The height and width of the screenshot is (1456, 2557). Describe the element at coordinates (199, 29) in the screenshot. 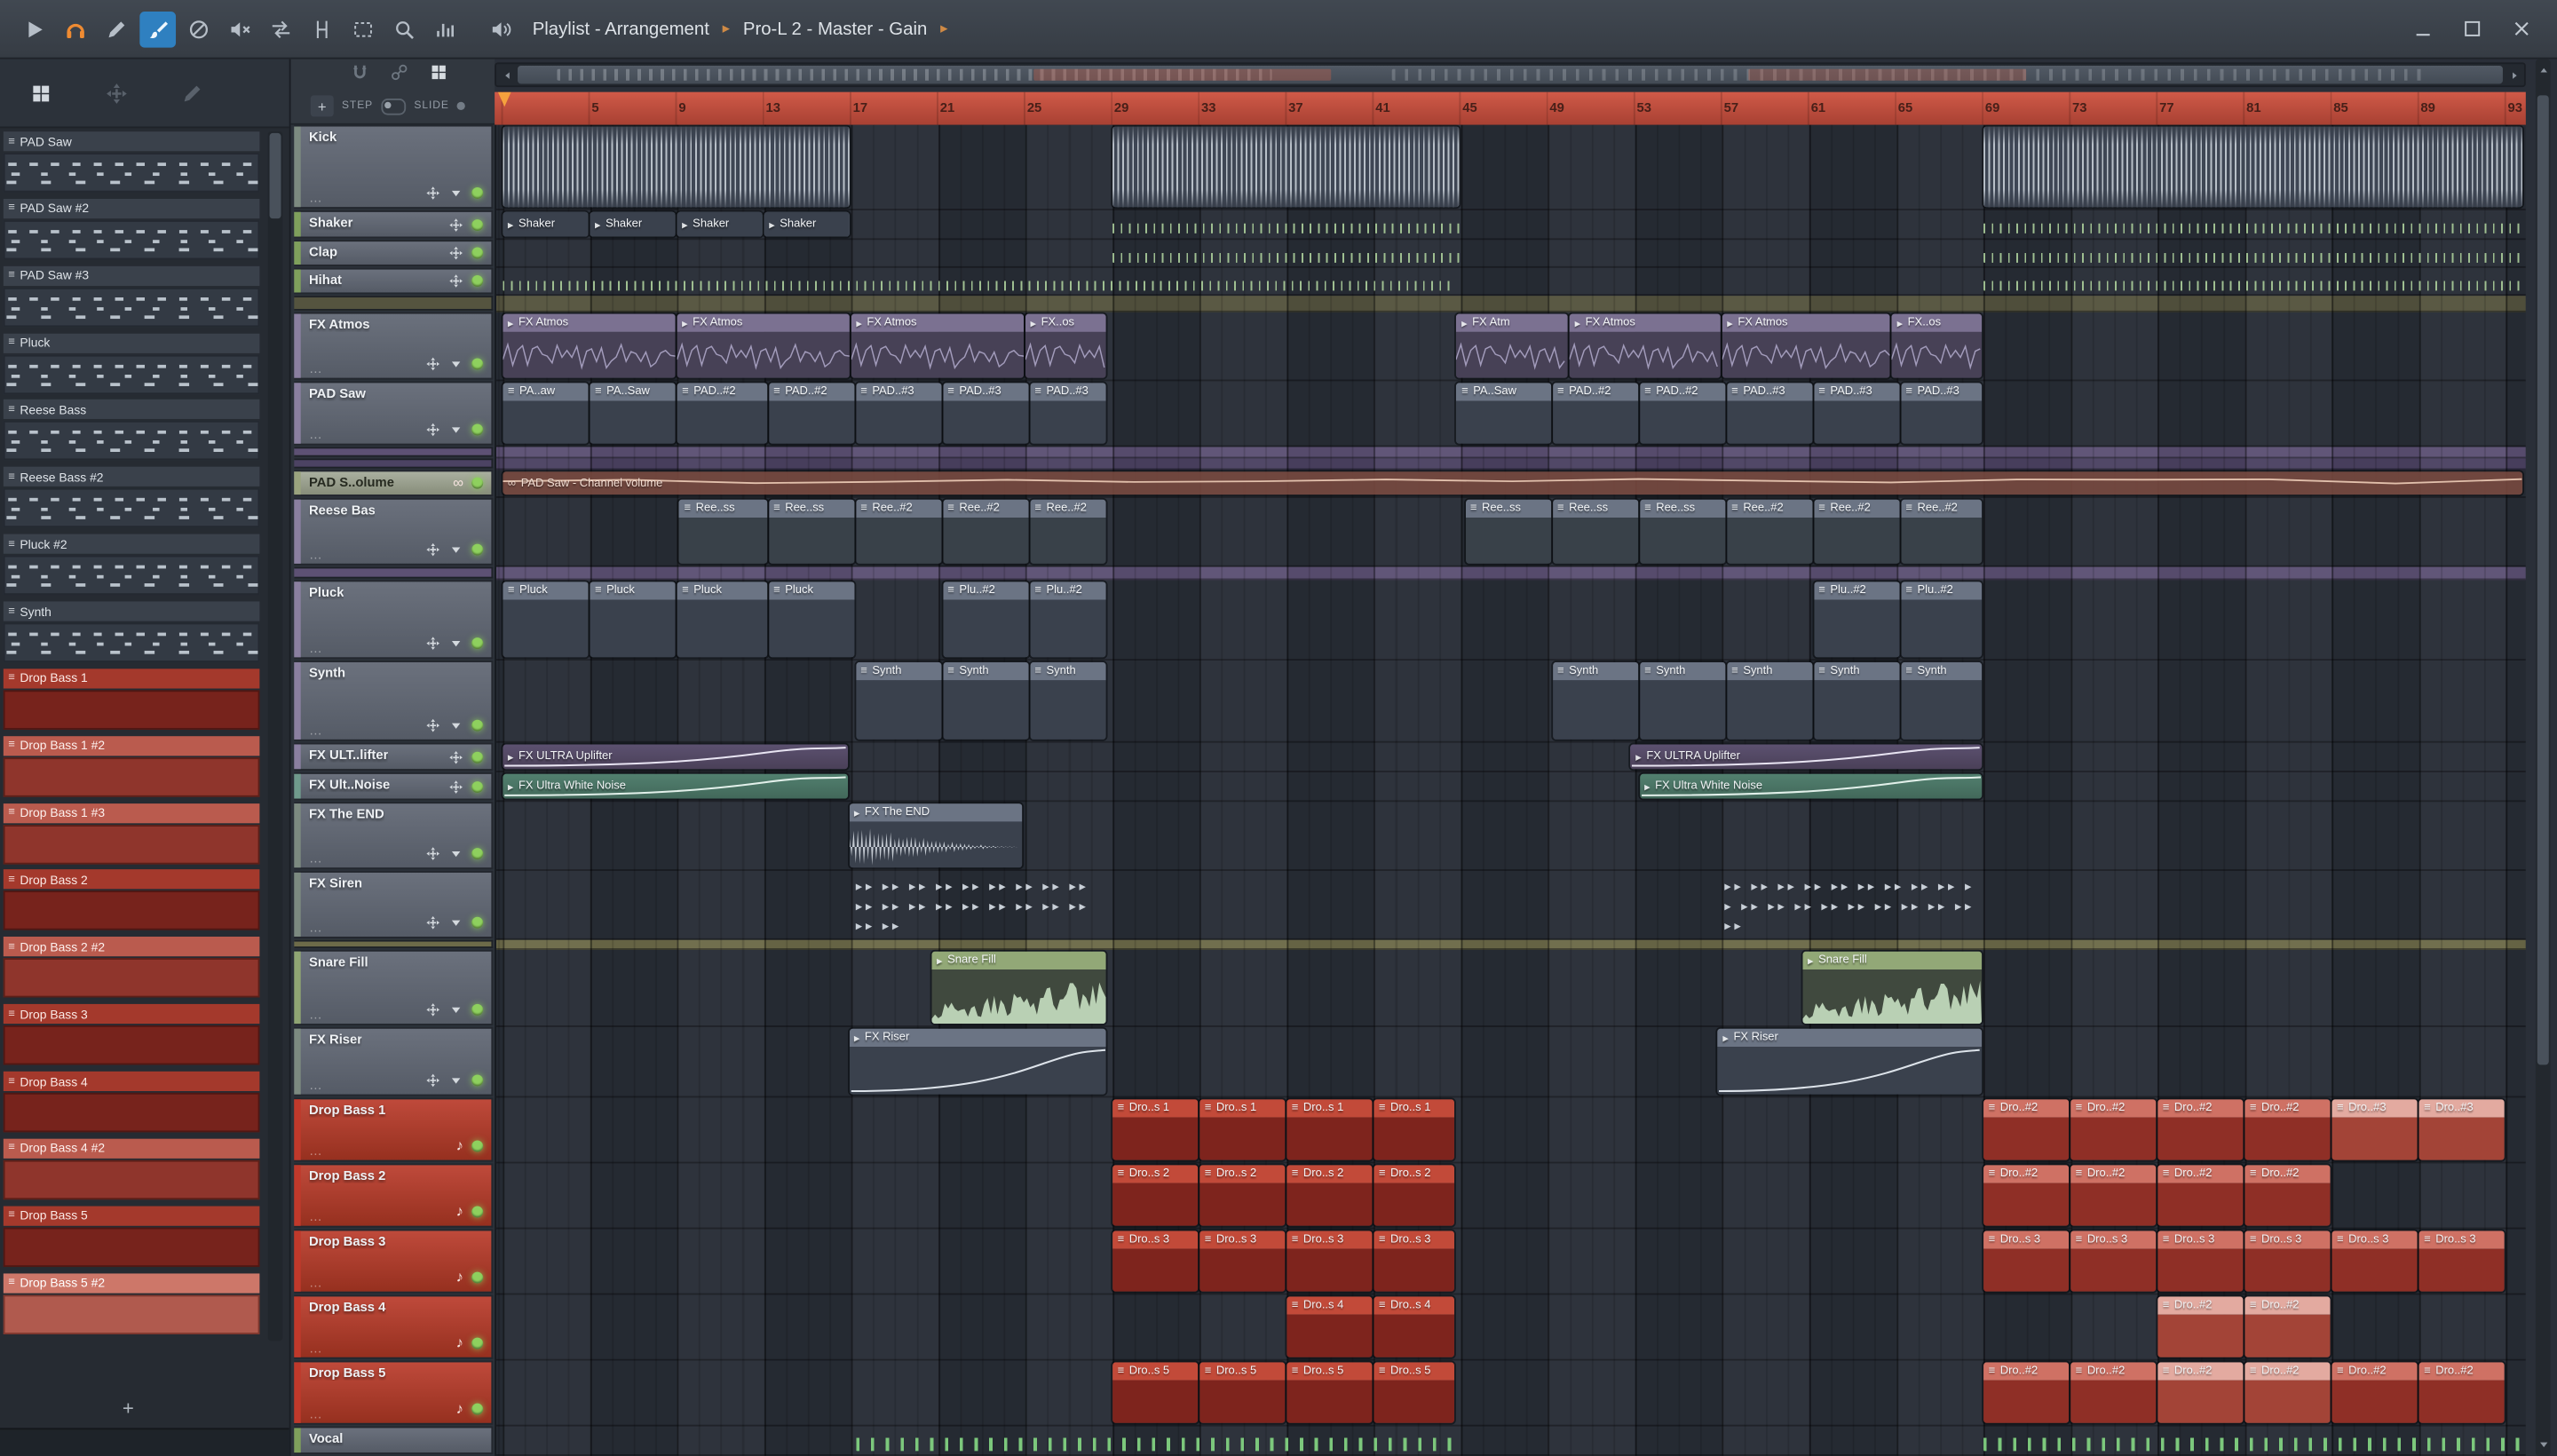

I see `delete-tool` at that location.